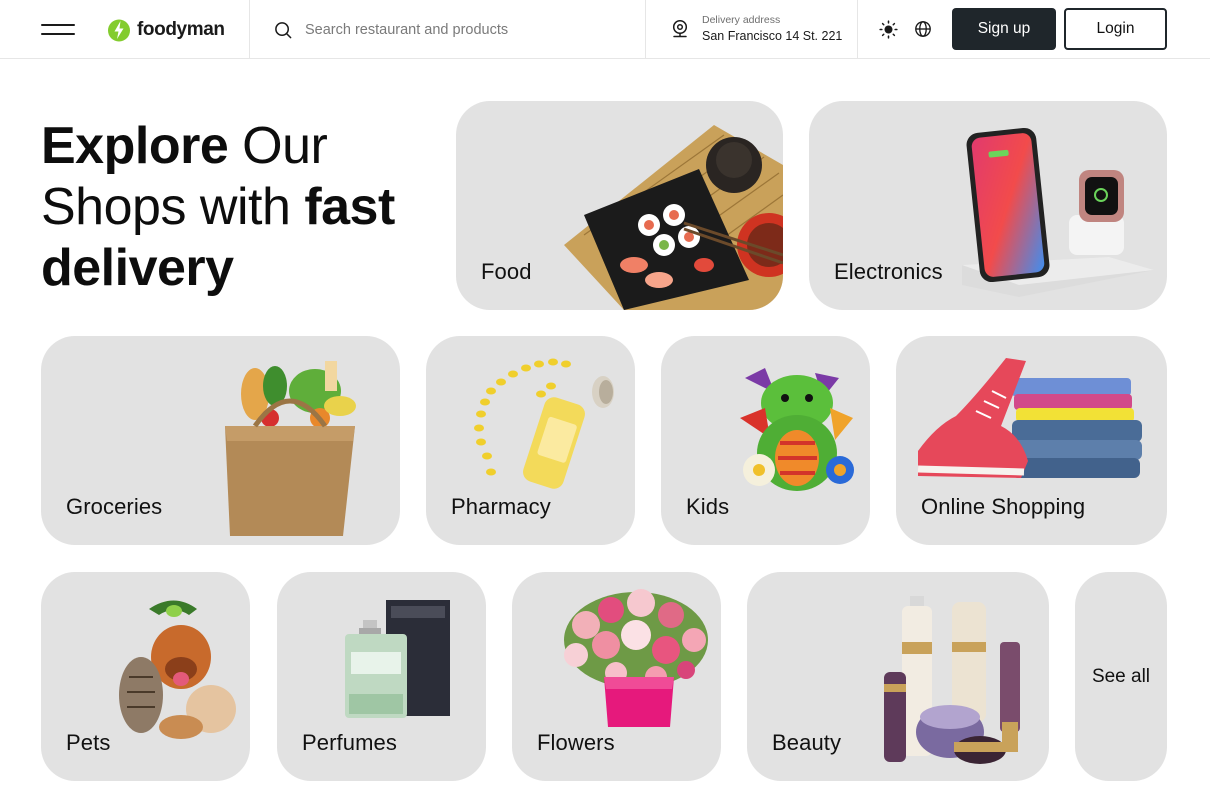  I want to click on category-card-online-shopping: Online Shopping, so click(1031, 440).